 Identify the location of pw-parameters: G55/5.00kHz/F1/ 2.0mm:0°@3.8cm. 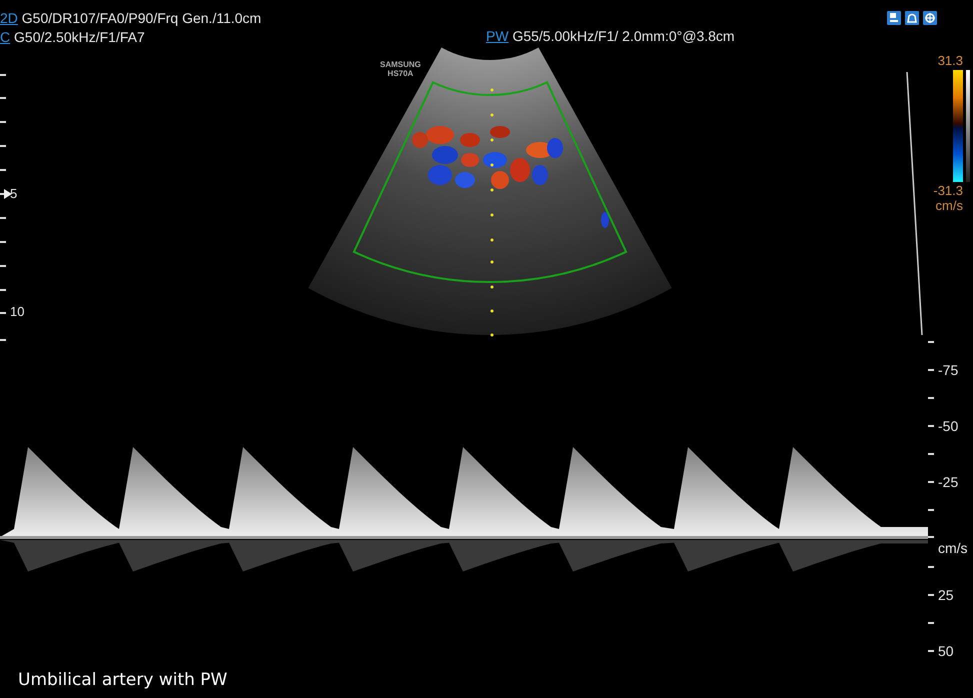
(623, 36).